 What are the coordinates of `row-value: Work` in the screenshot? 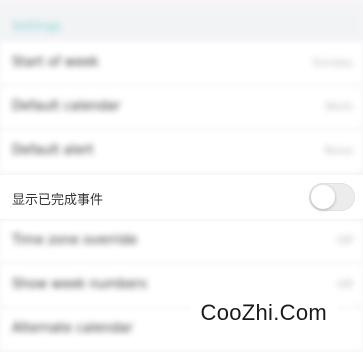 It's located at (339, 106).